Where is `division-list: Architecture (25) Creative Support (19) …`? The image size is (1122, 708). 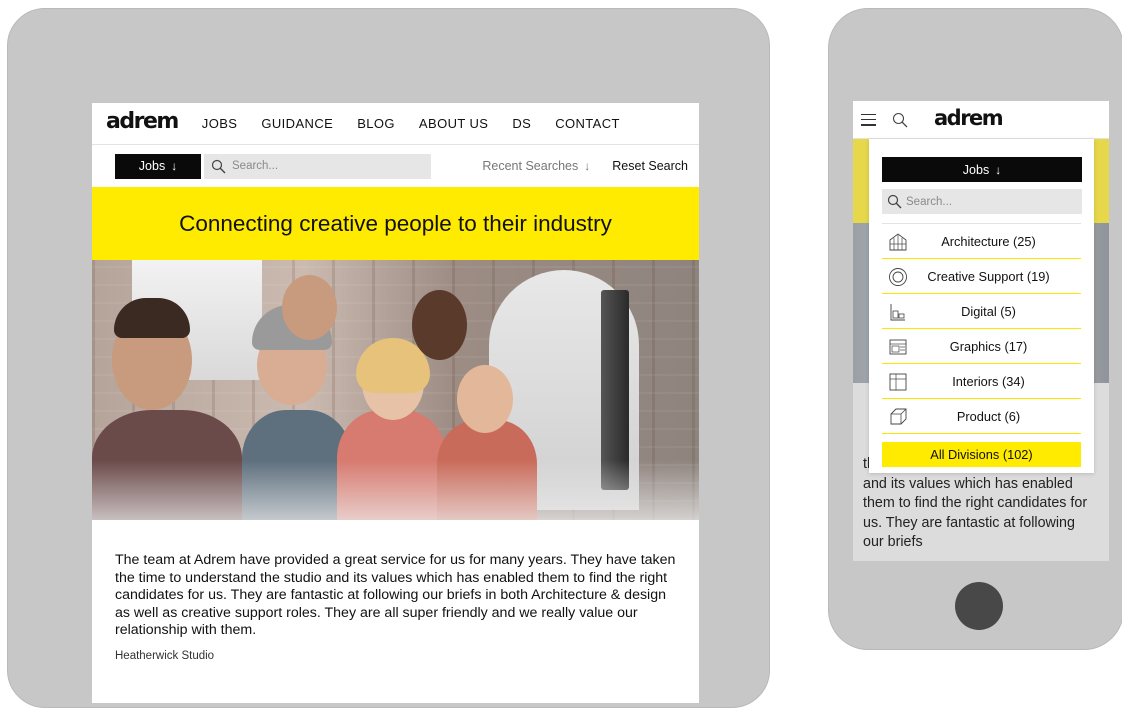
division-list: Architecture (25) Creative Support (19) … is located at coordinates (981, 328).